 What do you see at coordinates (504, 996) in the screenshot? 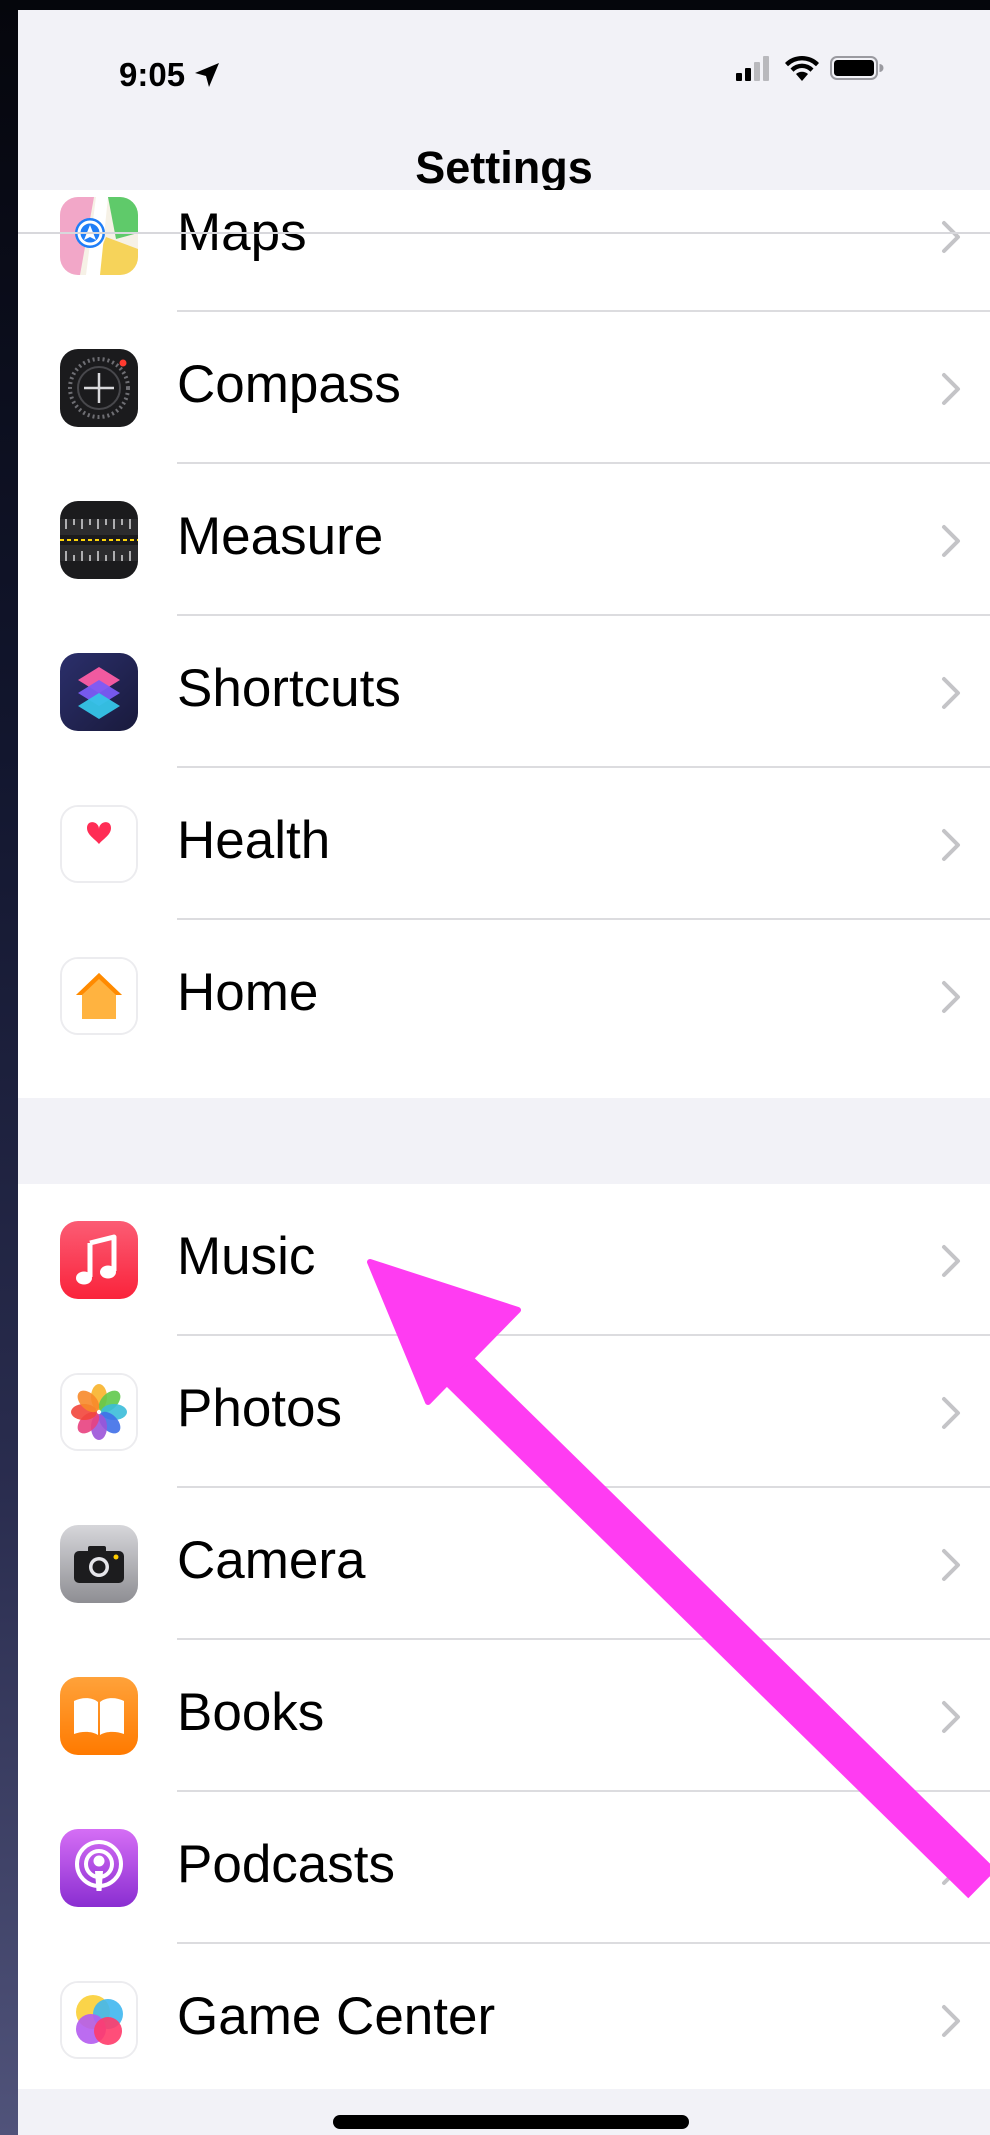
I see `settings-row-home: Home` at bounding box center [504, 996].